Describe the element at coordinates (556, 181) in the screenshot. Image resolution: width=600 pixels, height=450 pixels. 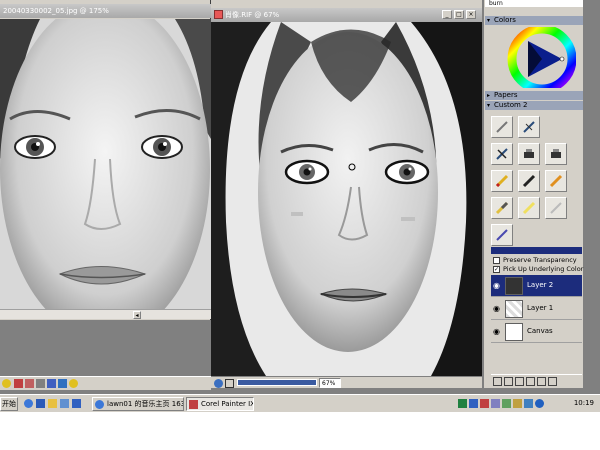
I see `pencil-orange-icon` at that location.